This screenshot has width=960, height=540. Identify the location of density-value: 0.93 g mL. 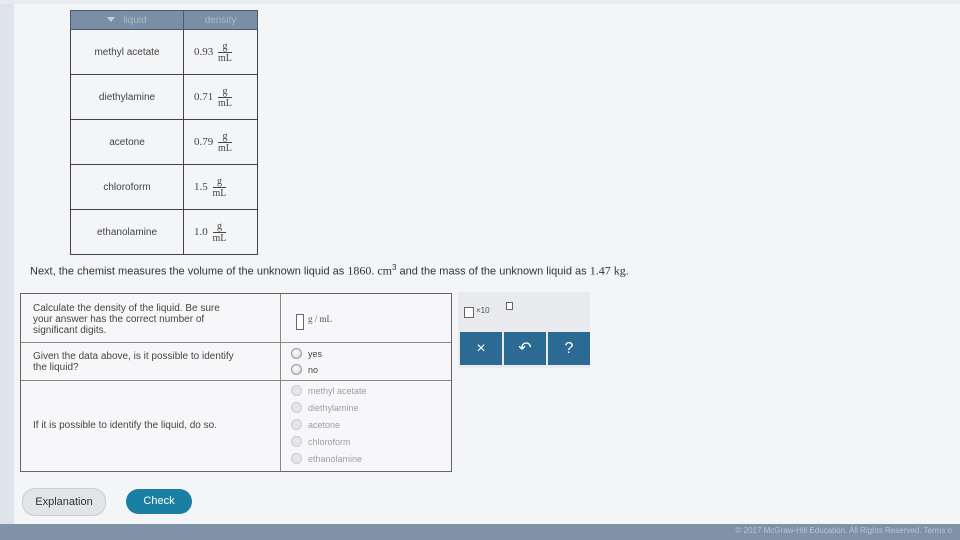
(220, 52).